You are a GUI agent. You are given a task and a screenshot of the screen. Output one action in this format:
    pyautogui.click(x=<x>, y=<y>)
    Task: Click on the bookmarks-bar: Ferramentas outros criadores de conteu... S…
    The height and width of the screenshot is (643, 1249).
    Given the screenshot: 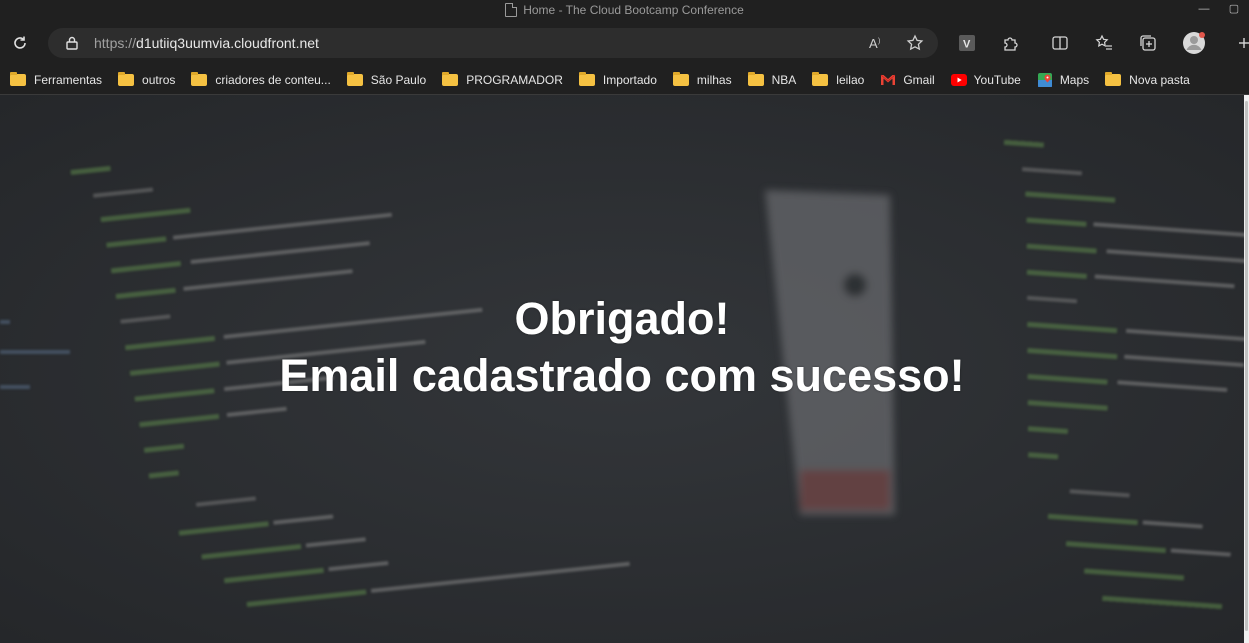 What is the action you would take?
    pyautogui.click(x=624, y=80)
    